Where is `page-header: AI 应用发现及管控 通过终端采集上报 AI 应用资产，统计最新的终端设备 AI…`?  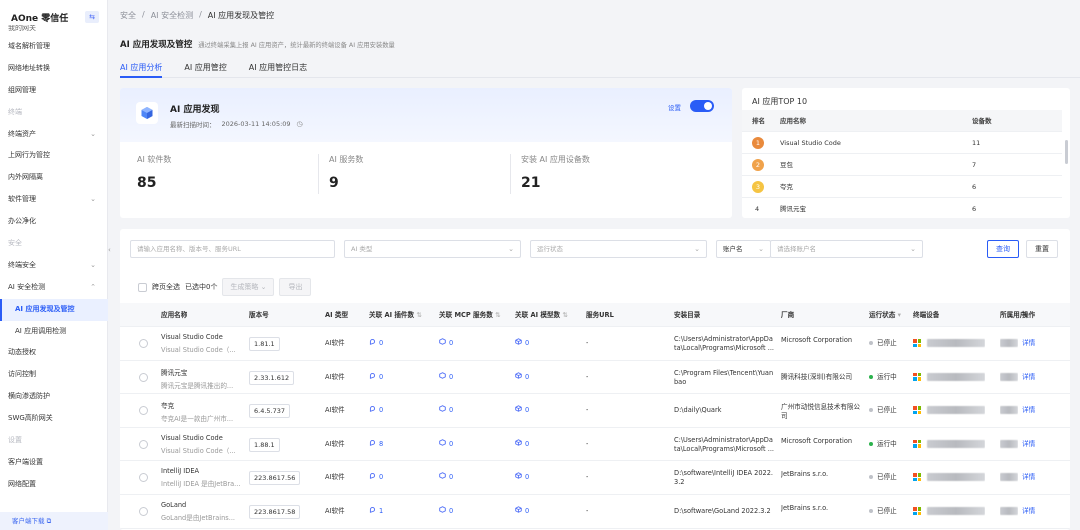
page-header: AI 应用发现及管控 通过终端采集上报 AI 应用资产，统计最新的终端设备 AI… is located at coordinates (257, 44).